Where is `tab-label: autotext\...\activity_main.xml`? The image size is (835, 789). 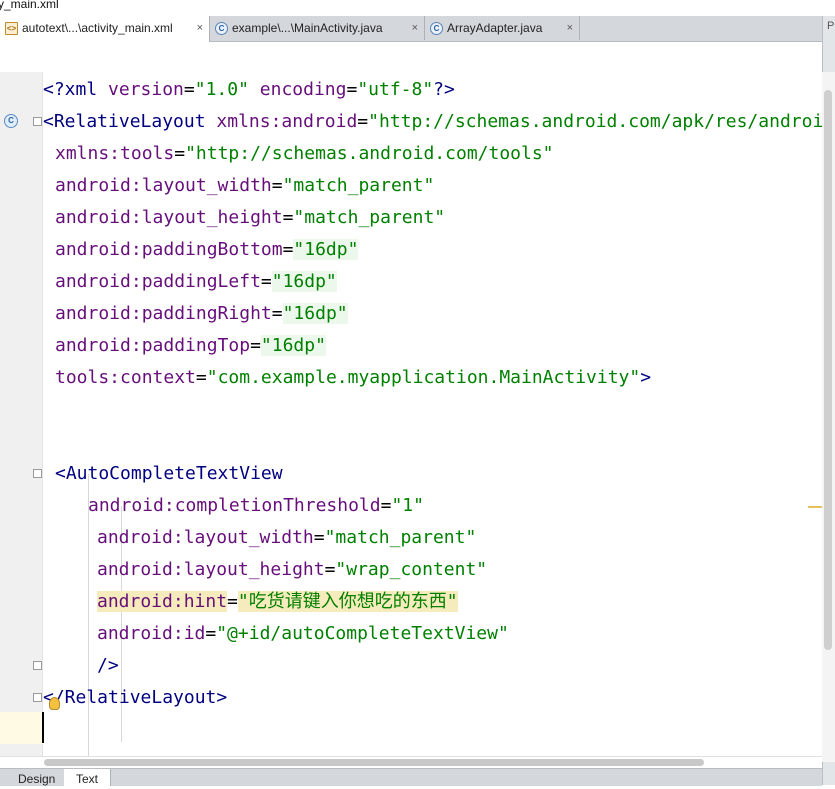 tab-label: autotext\...\activity_main.xml is located at coordinates (97, 28).